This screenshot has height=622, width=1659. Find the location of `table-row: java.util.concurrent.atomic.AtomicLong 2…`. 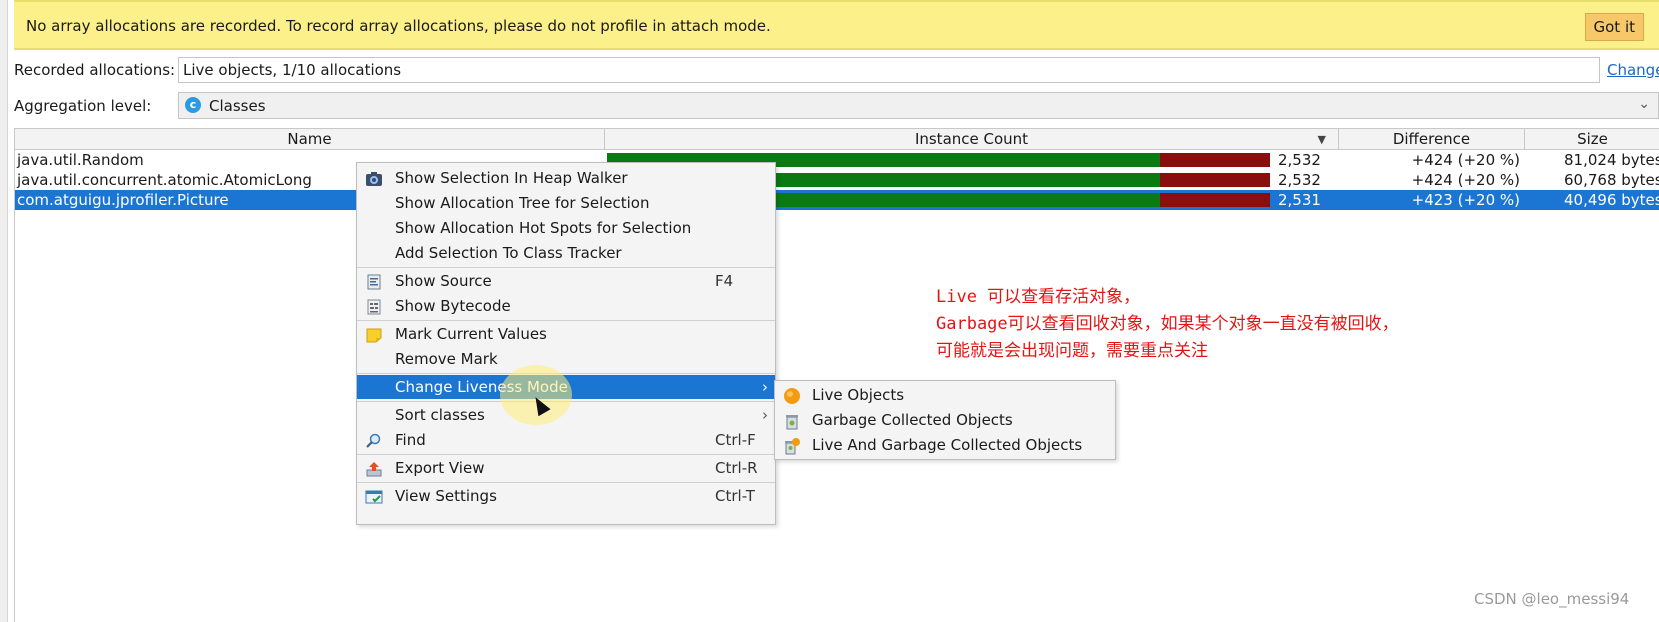

table-row: java.util.concurrent.atomic.AtomicLong 2… is located at coordinates (837, 180).